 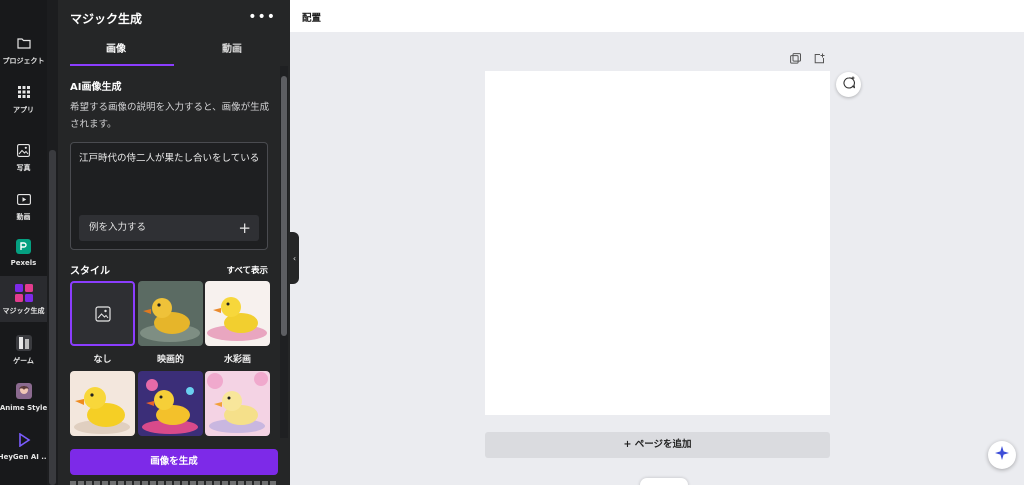 I want to click on chevron-left-icon: ‹, so click(x=294, y=258).